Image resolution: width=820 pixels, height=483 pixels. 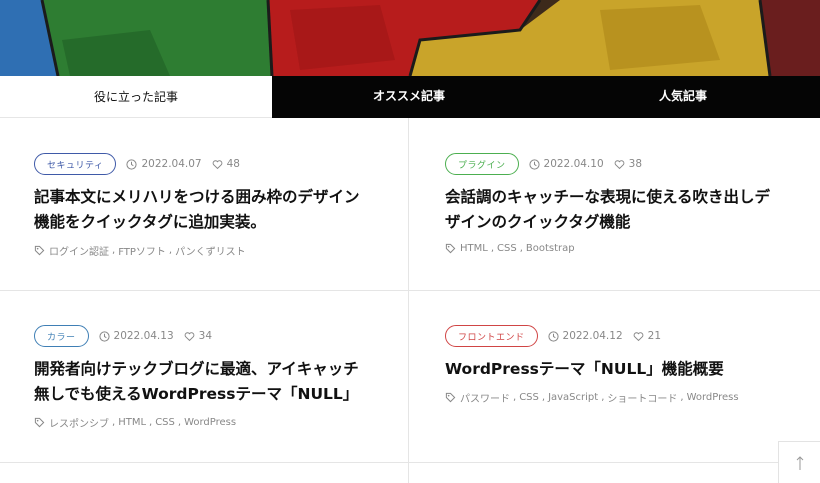 What do you see at coordinates (196, 394) in the screenshot?
I see `article-title-line: 無しでも使えるWordPressテーマ「NULL」` at bounding box center [196, 394].